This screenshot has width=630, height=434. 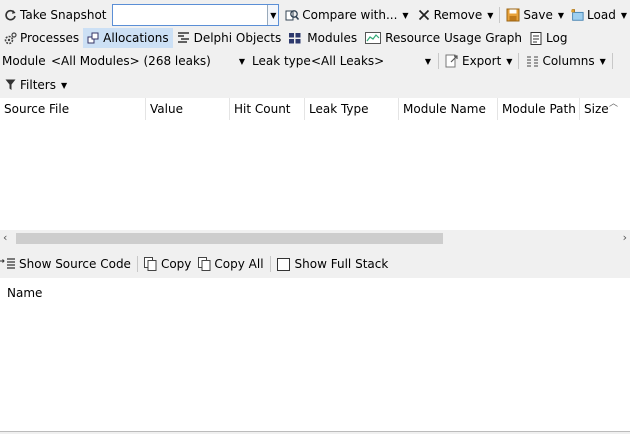 What do you see at coordinates (190, 15) in the screenshot?
I see `snapshot-value` at bounding box center [190, 15].